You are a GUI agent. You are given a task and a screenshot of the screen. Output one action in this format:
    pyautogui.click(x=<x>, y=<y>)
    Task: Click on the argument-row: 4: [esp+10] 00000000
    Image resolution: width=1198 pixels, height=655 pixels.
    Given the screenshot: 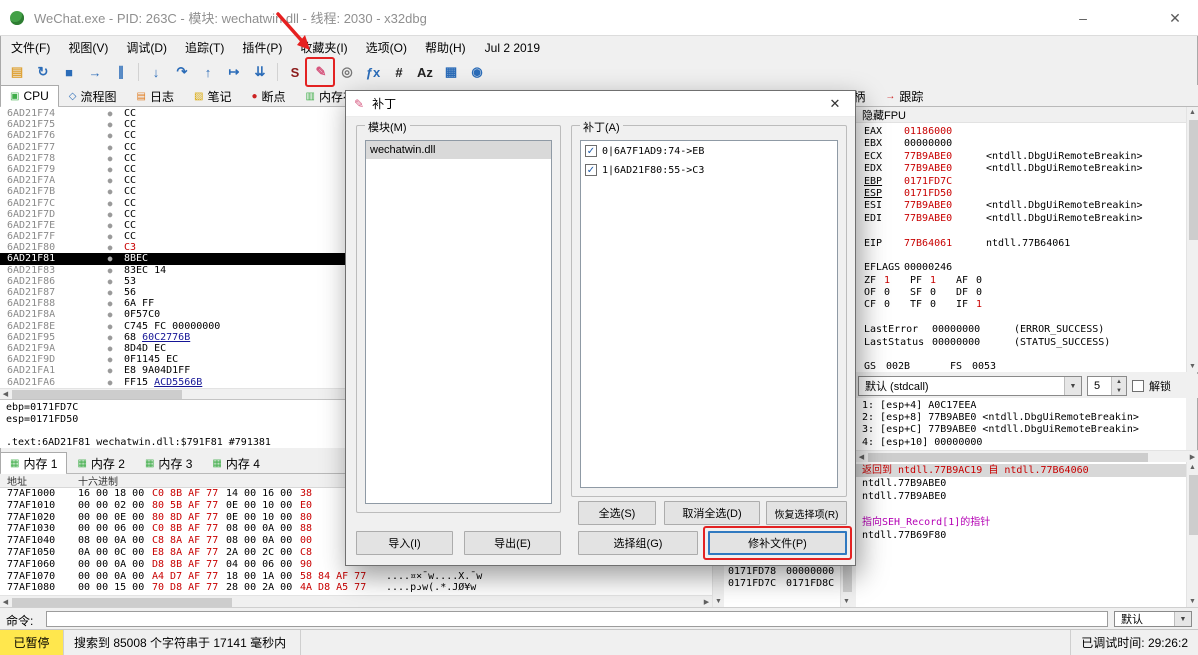 What is the action you would take?
    pyautogui.click(x=1024, y=443)
    